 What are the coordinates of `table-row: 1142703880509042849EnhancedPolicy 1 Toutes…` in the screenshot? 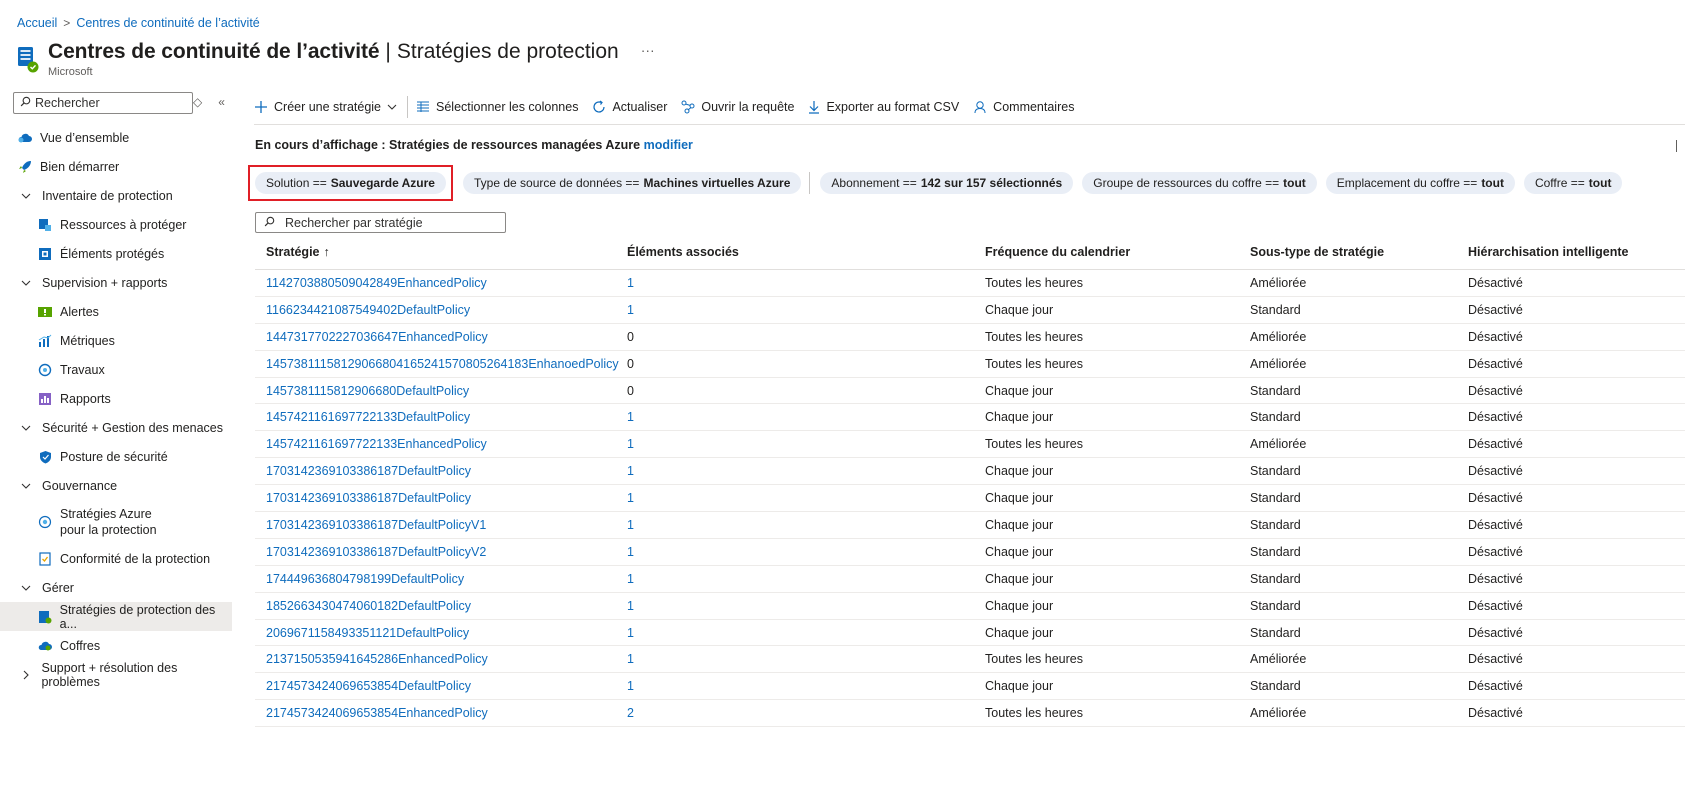 It's located at (970, 283).